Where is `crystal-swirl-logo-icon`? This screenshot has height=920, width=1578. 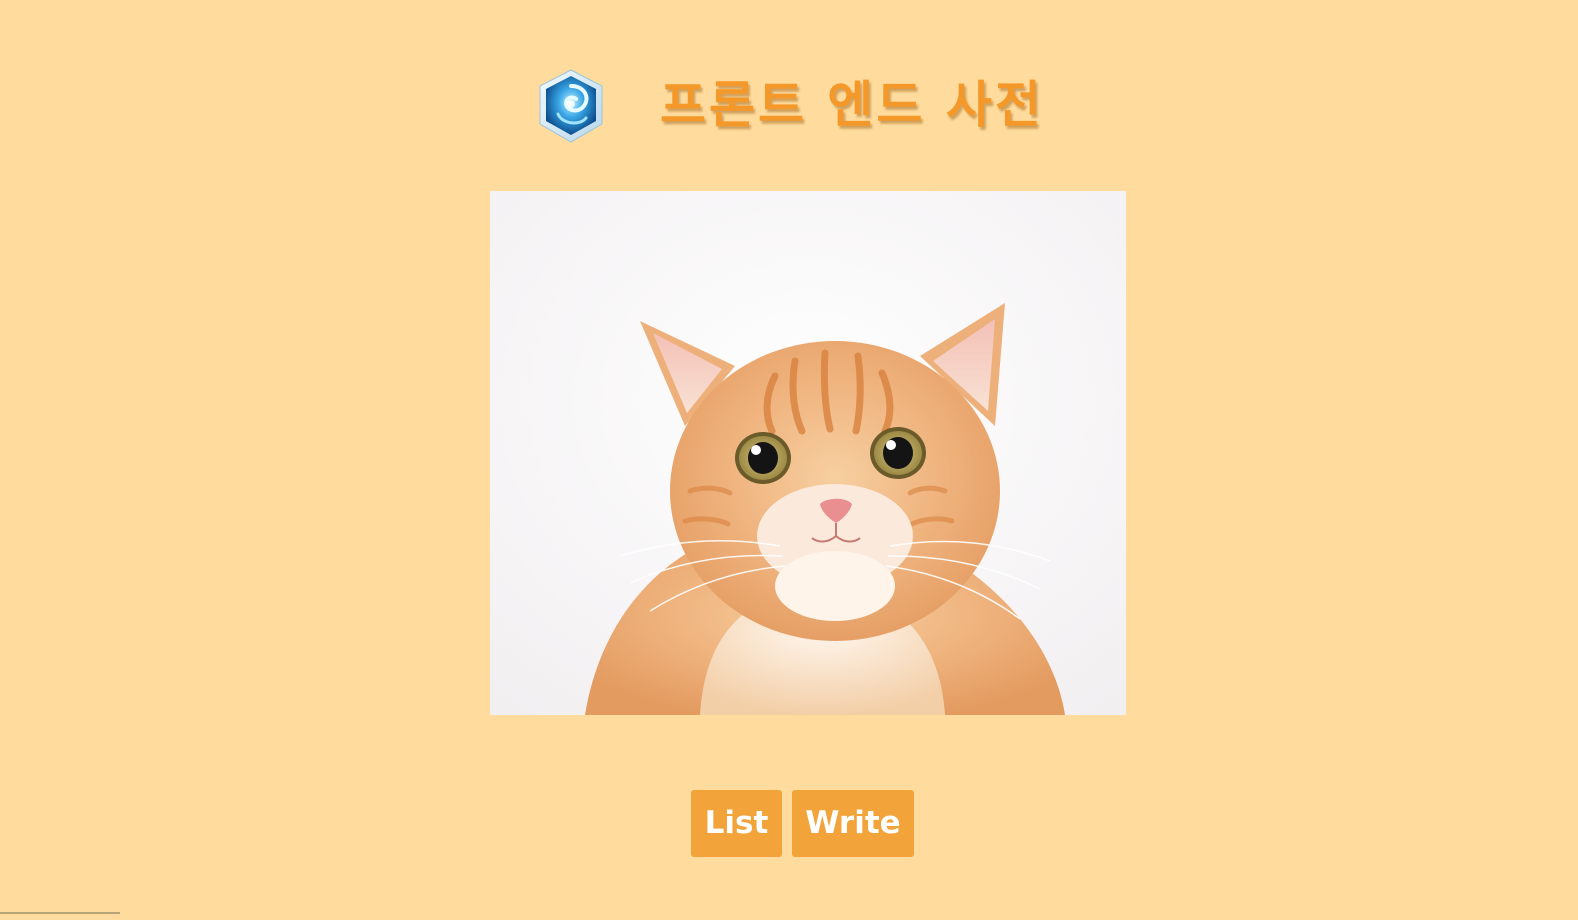 crystal-swirl-logo-icon is located at coordinates (571, 106).